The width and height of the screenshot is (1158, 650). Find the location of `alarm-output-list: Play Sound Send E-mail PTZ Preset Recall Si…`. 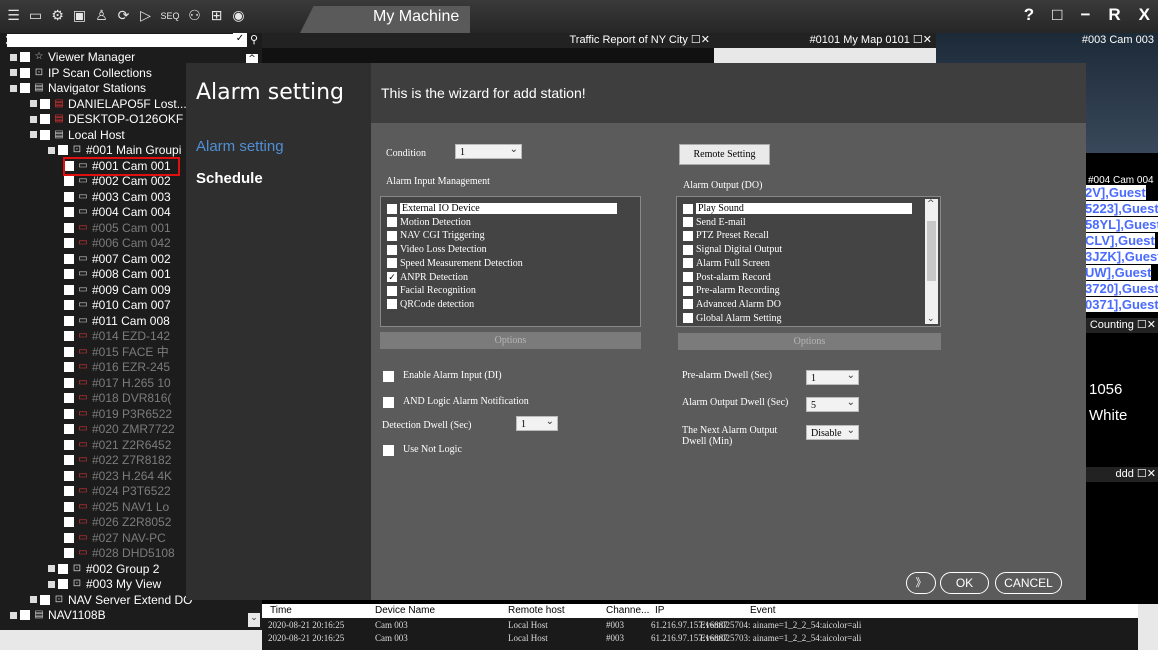

alarm-output-list: Play Sound Send E-mail PTZ Preset Recall Si… is located at coordinates (808, 261).